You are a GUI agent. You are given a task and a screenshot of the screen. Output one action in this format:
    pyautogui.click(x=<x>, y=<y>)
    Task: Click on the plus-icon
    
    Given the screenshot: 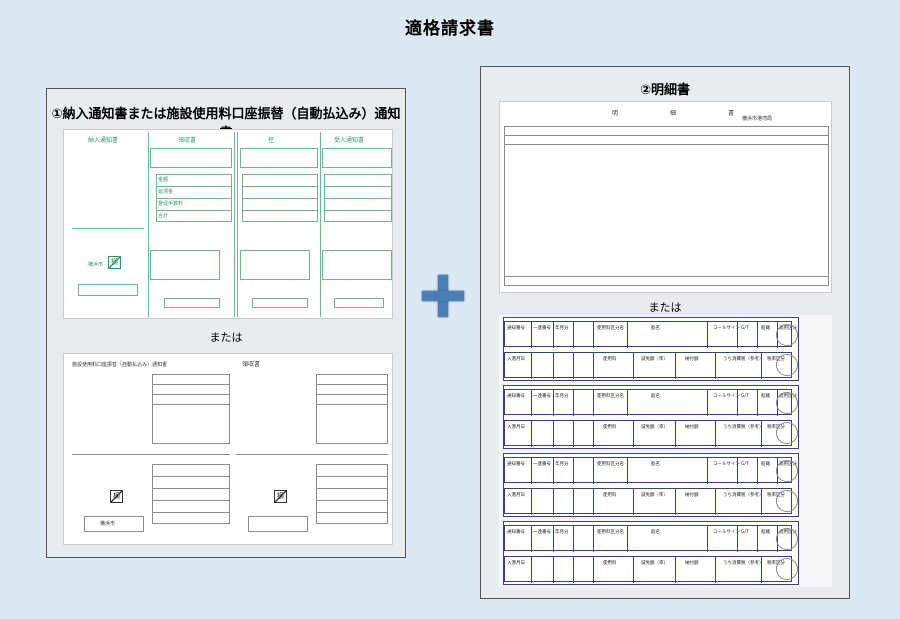 What is the action you would take?
    pyautogui.click(x=443, y=296)
    